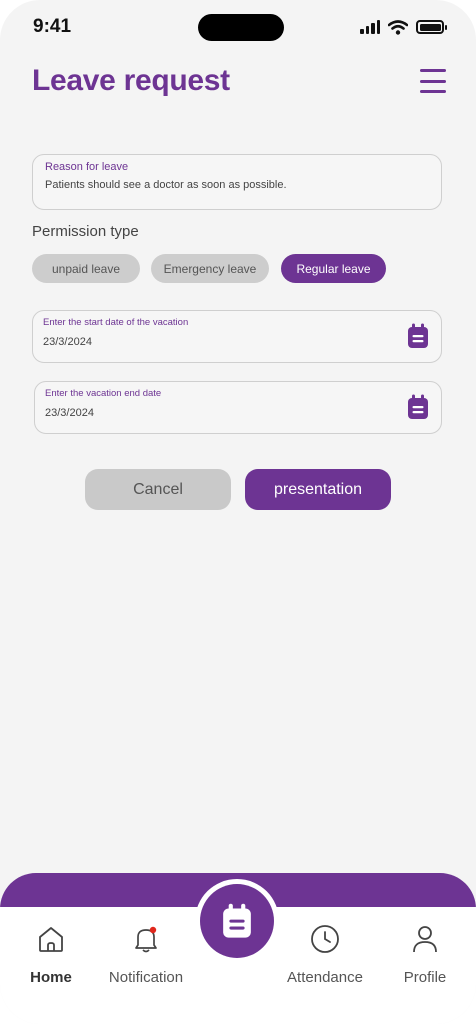 This screenshot has height=1024, width=476. I want to click on chip-unpaid-leave: unpaid leave, so click(86, 268).